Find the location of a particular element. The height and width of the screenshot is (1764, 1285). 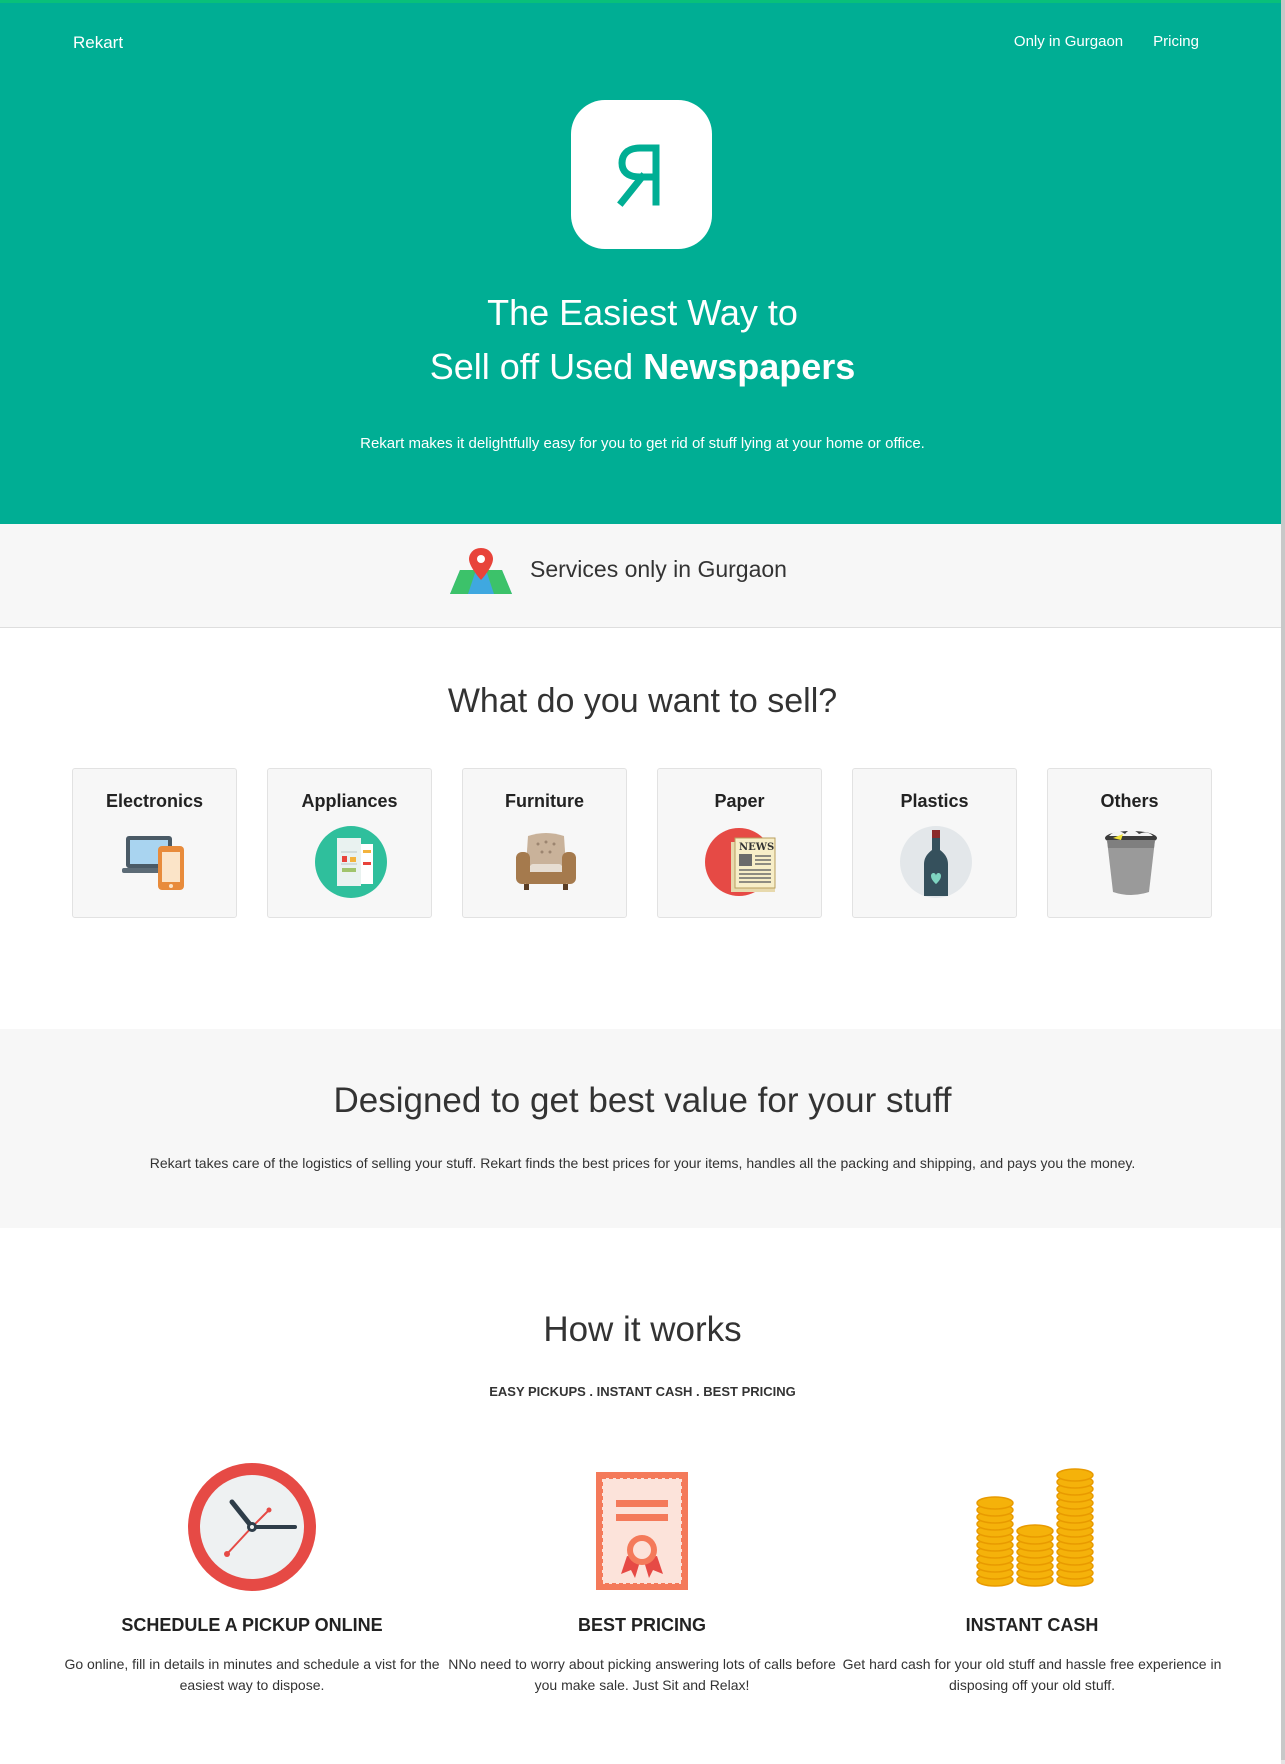

category-label: Electronics is located at coordinates (154, 801).